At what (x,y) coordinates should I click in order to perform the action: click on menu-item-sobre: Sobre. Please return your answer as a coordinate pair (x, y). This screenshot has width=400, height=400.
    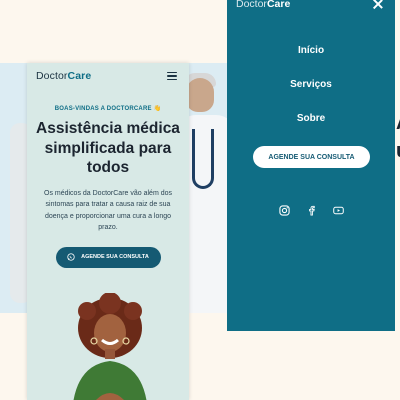
    Looking at the image, I should click on (311, 118).